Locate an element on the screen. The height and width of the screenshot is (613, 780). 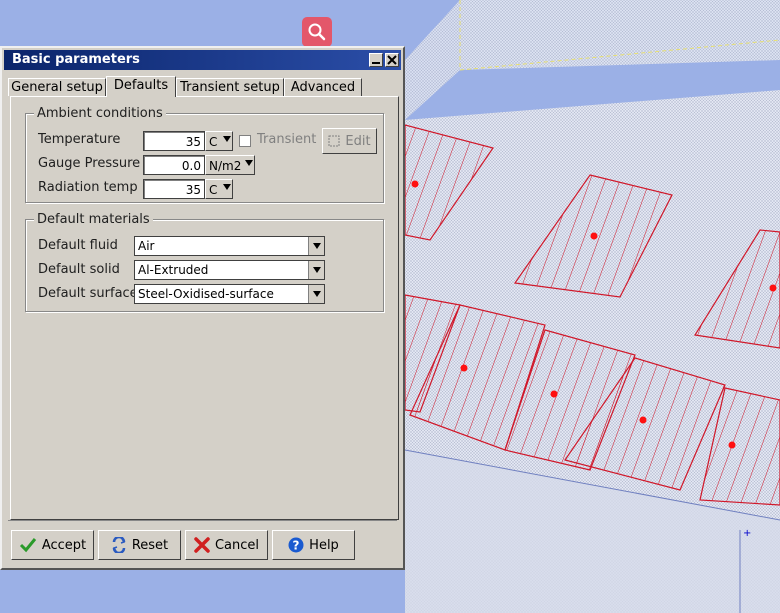
pressure-unit-select: N/m2 is located at coordinates (230, 165).